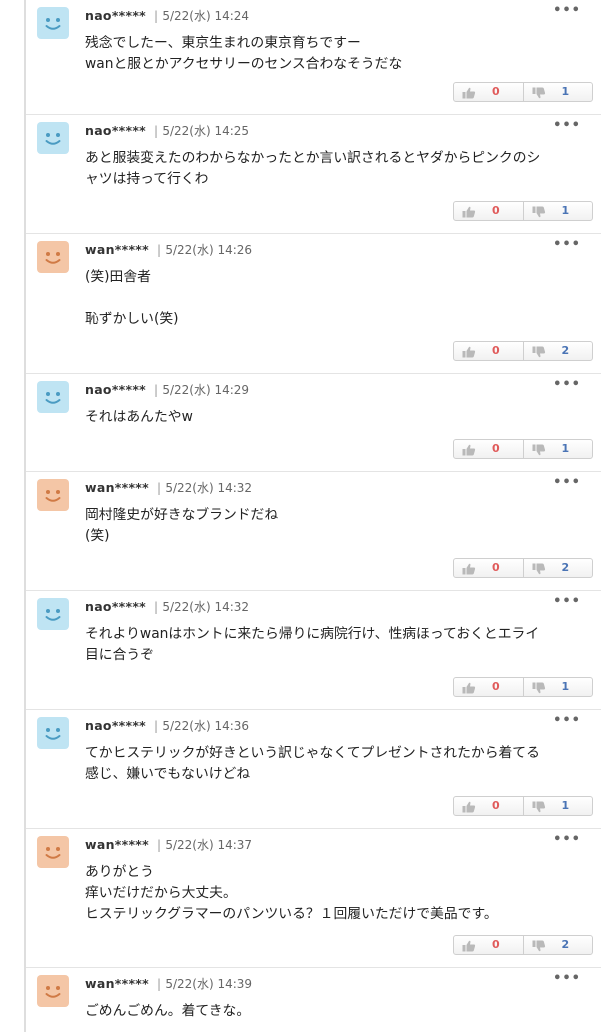 Image resolution: width=601 pixels, height=1032 pixels. I want to click on comment-author: wan***** | 5/22(水) 14:37, so click(168, 844).